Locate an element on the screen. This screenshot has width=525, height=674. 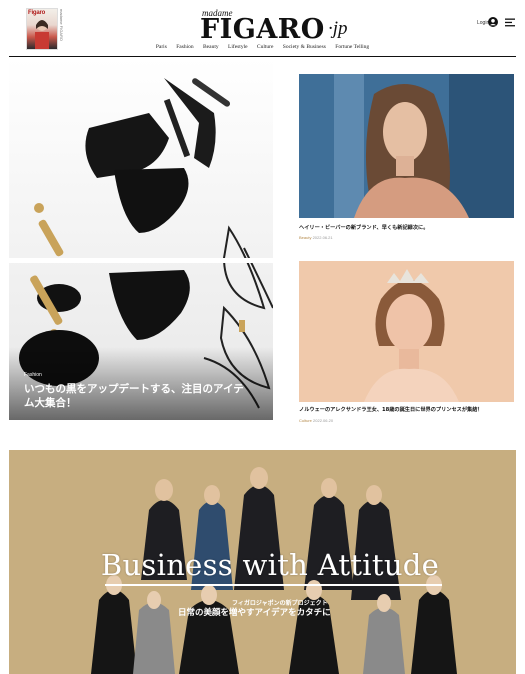
feature-title-line2: ム大集合！ is located at coordinates (50, 403).